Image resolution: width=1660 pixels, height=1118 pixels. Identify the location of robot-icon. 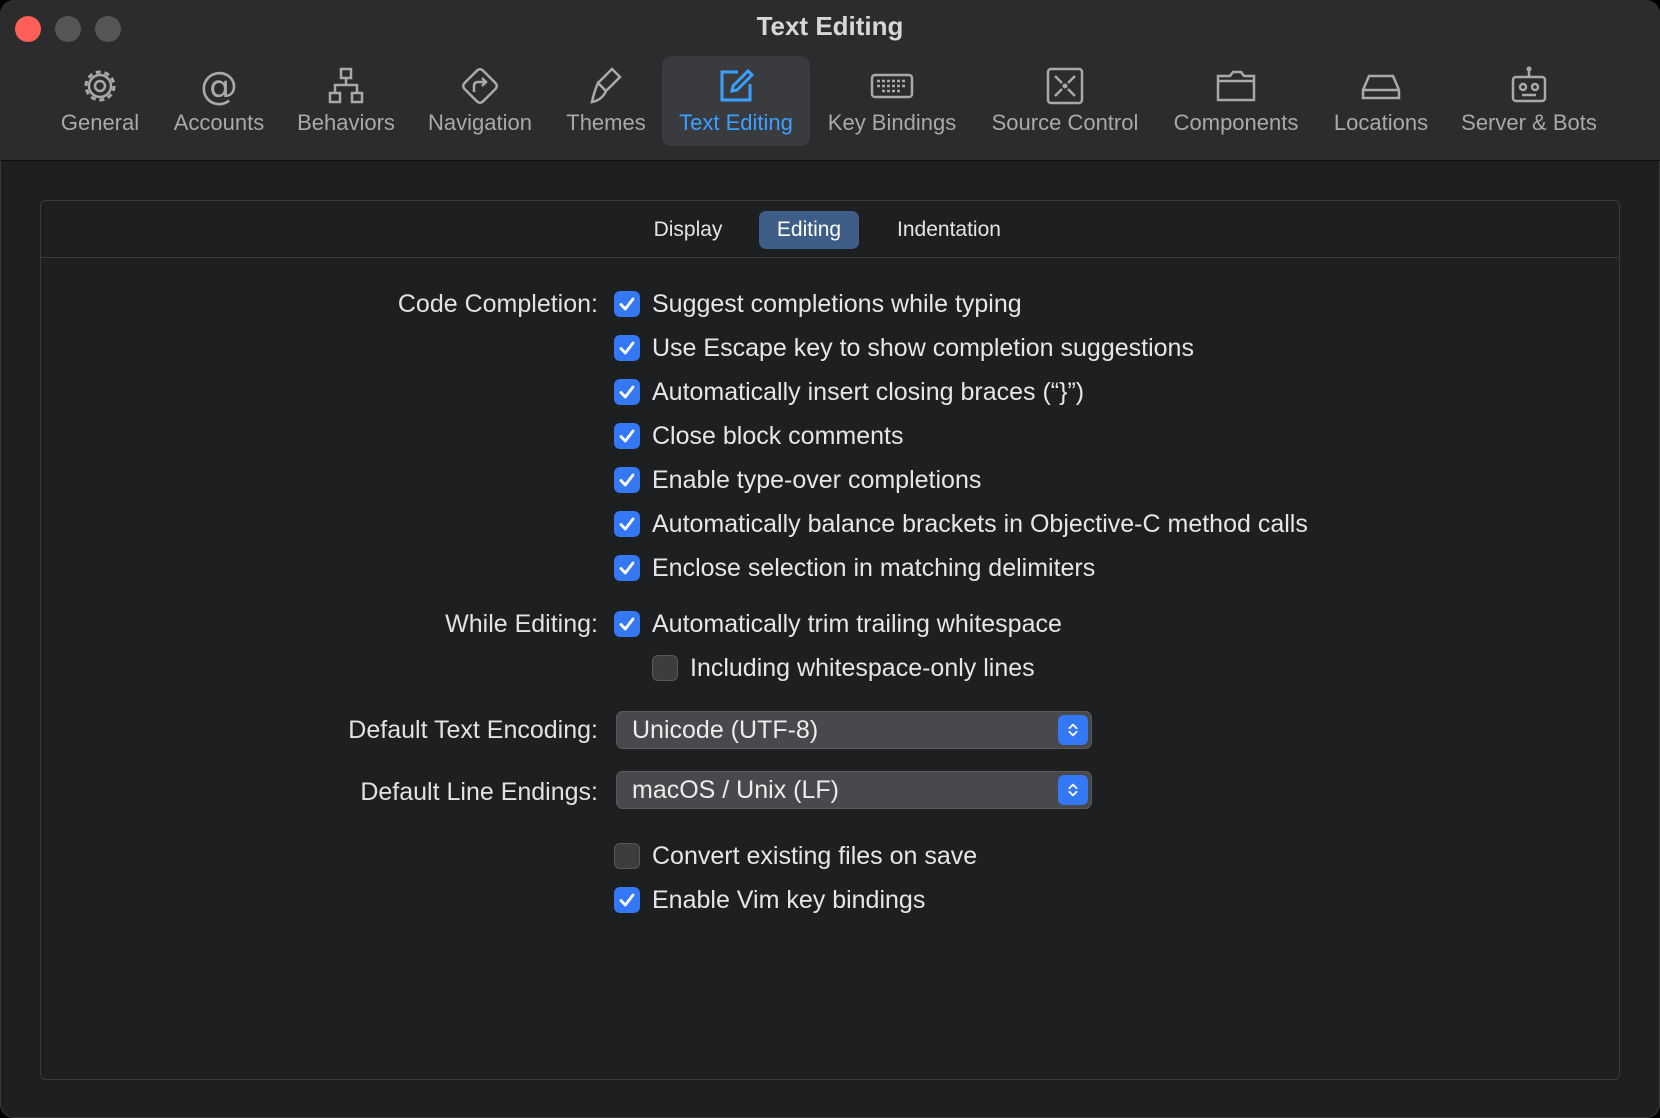
(1529, 84).